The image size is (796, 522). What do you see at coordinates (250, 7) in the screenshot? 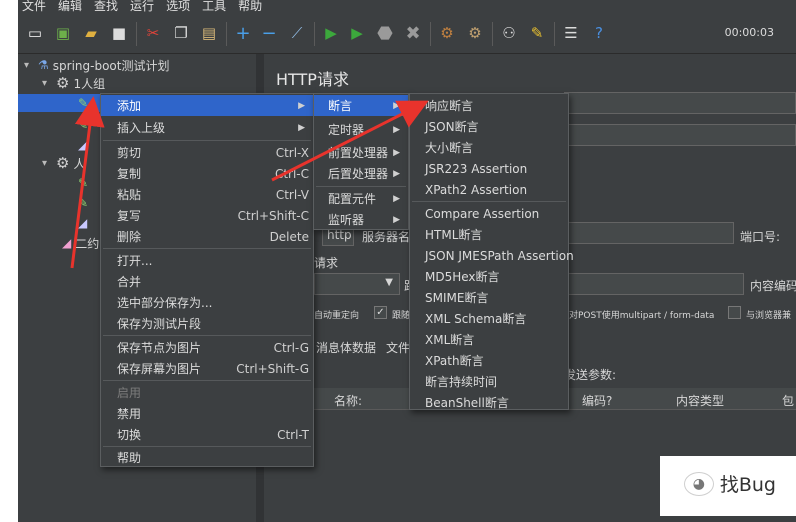
I see `menu-help: 帮助` at bounding box center [250, 7].